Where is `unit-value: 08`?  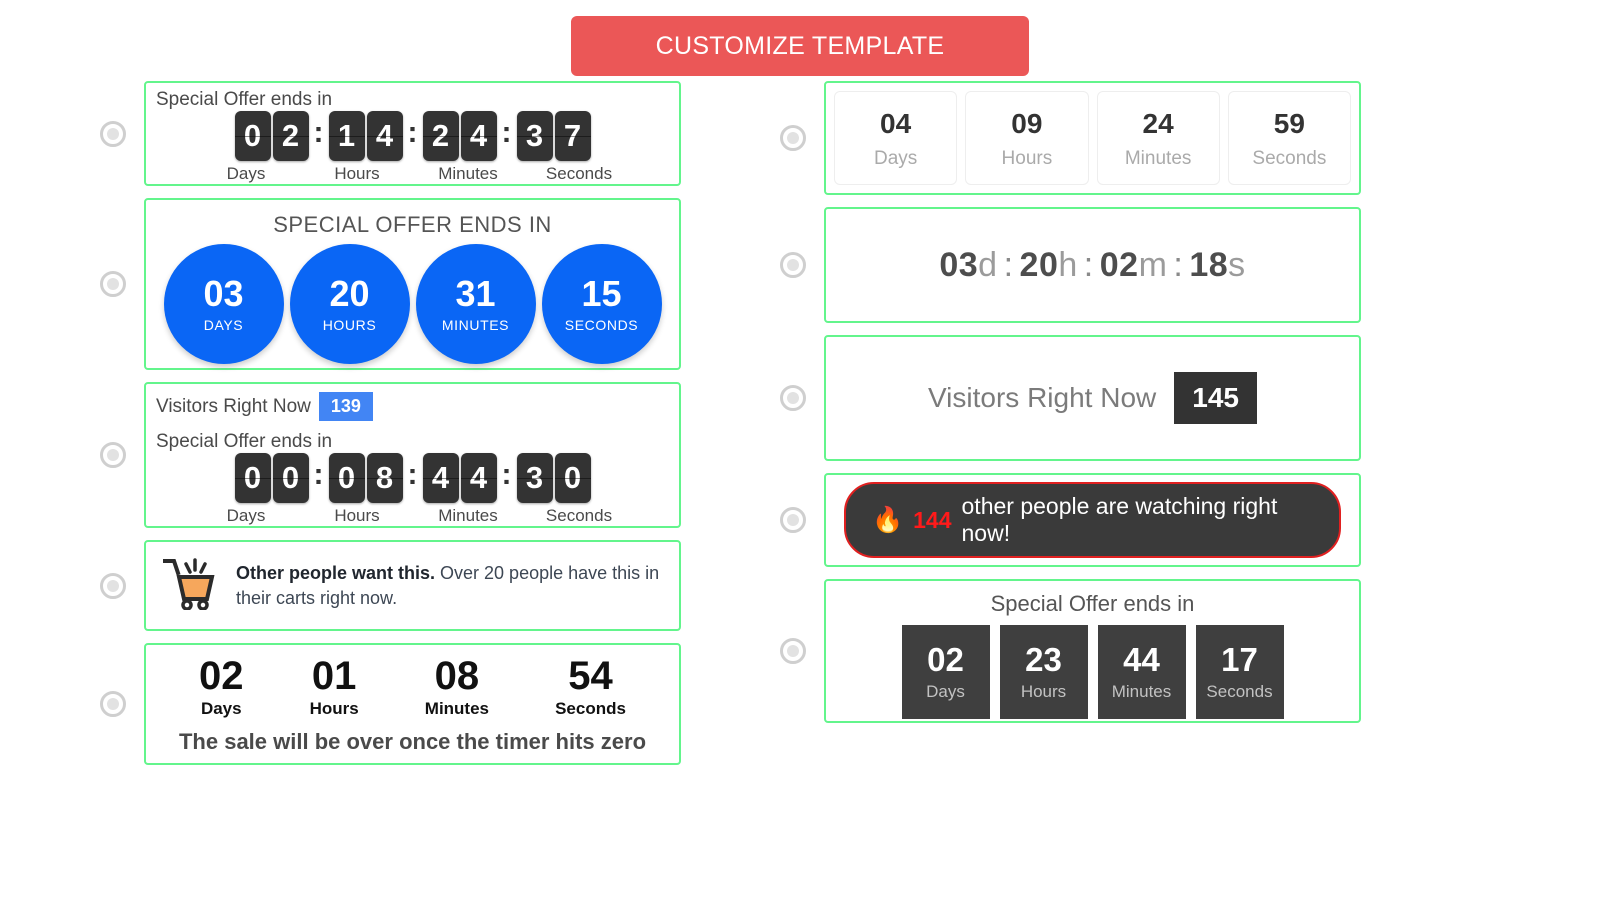 unit-value: 08 is located at coordinates (457, 676).